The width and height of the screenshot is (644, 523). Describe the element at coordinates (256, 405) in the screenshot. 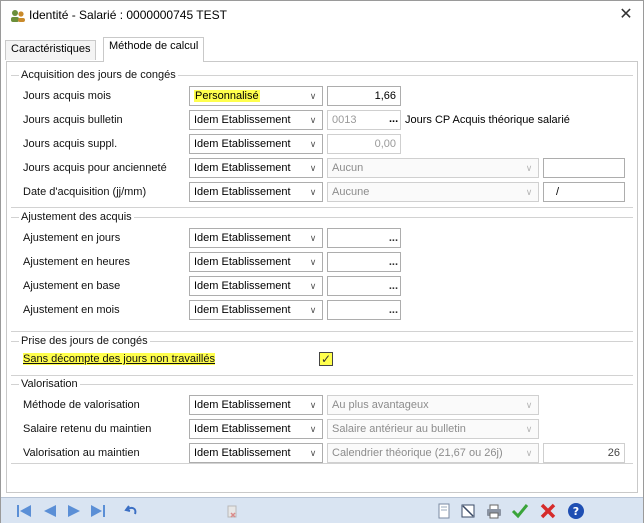

I see `methode-valorisation-mode-select: Idem Etablissement ∨` at that location.